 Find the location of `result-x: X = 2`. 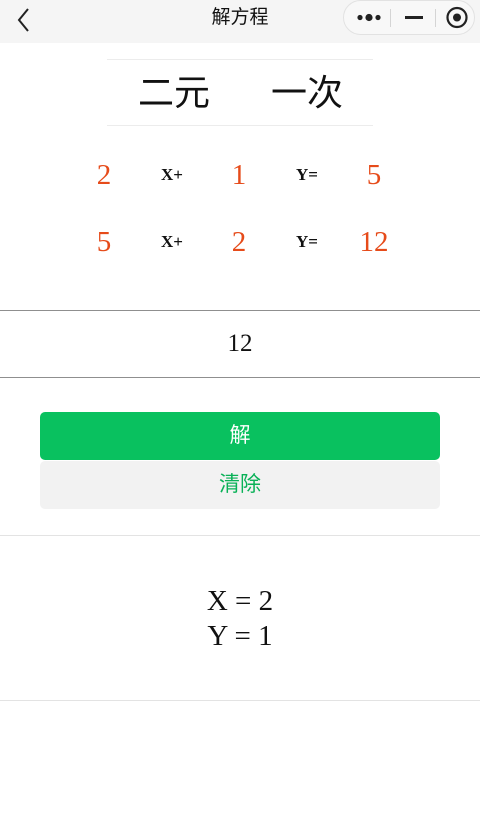

result-x: X = 2 is located at coordinates (240, 601).